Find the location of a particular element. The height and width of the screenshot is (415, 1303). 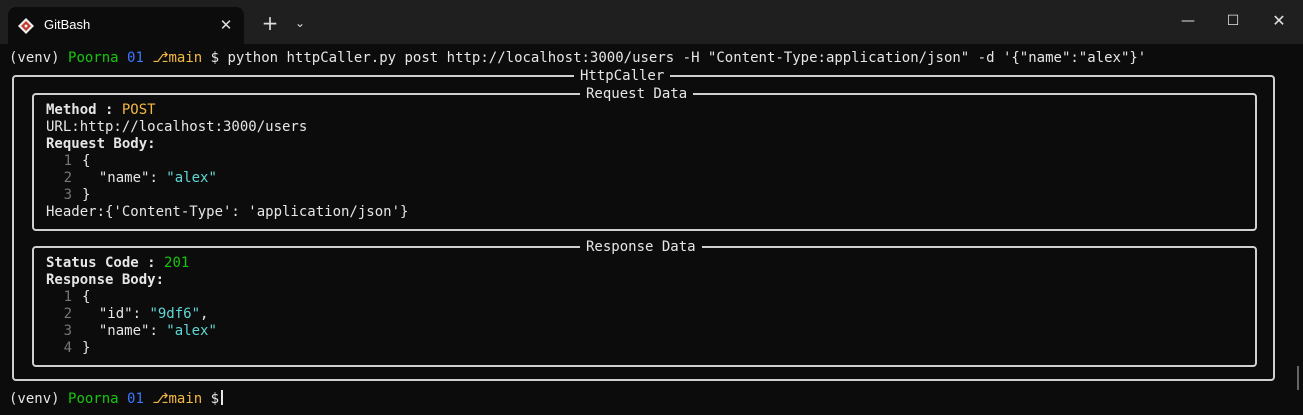

code-line: 4} is located at coordinates (68, 348).